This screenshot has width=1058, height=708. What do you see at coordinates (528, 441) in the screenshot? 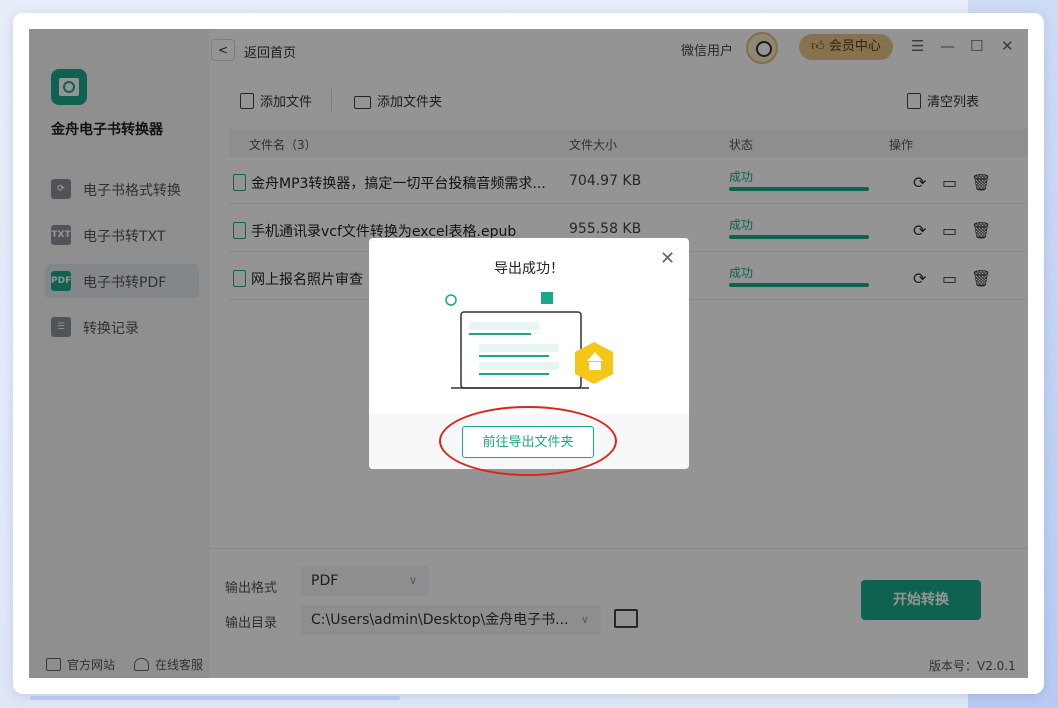
I see `highlight-annotation` at bounding box center [528, 441].